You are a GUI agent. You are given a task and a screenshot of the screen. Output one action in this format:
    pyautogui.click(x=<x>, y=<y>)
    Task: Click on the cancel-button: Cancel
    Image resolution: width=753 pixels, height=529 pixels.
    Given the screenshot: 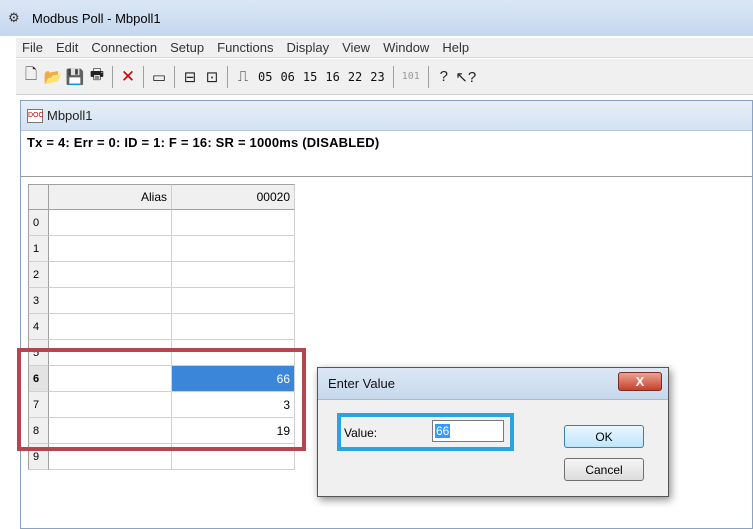 What is the action you would take?
    pyautogui.click(x=604, y=469)
    